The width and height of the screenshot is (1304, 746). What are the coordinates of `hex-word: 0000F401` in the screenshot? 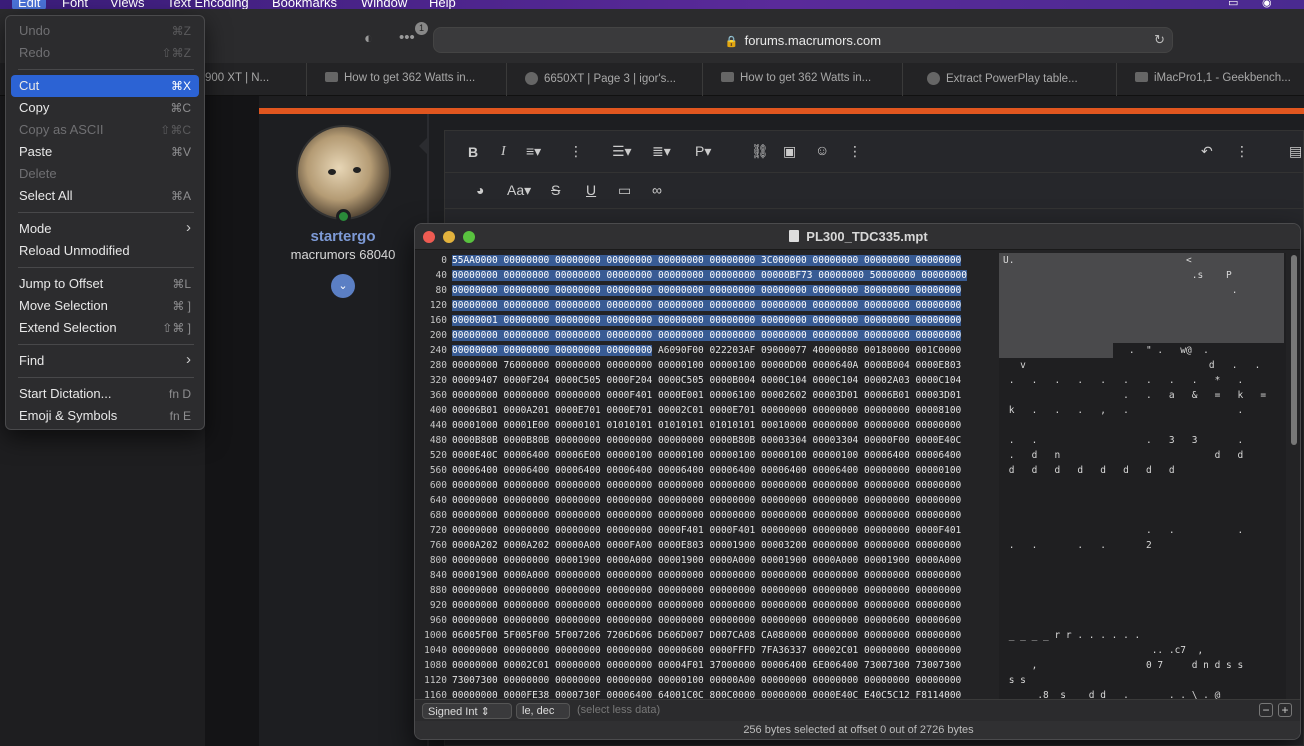 It's located at (939, 530).